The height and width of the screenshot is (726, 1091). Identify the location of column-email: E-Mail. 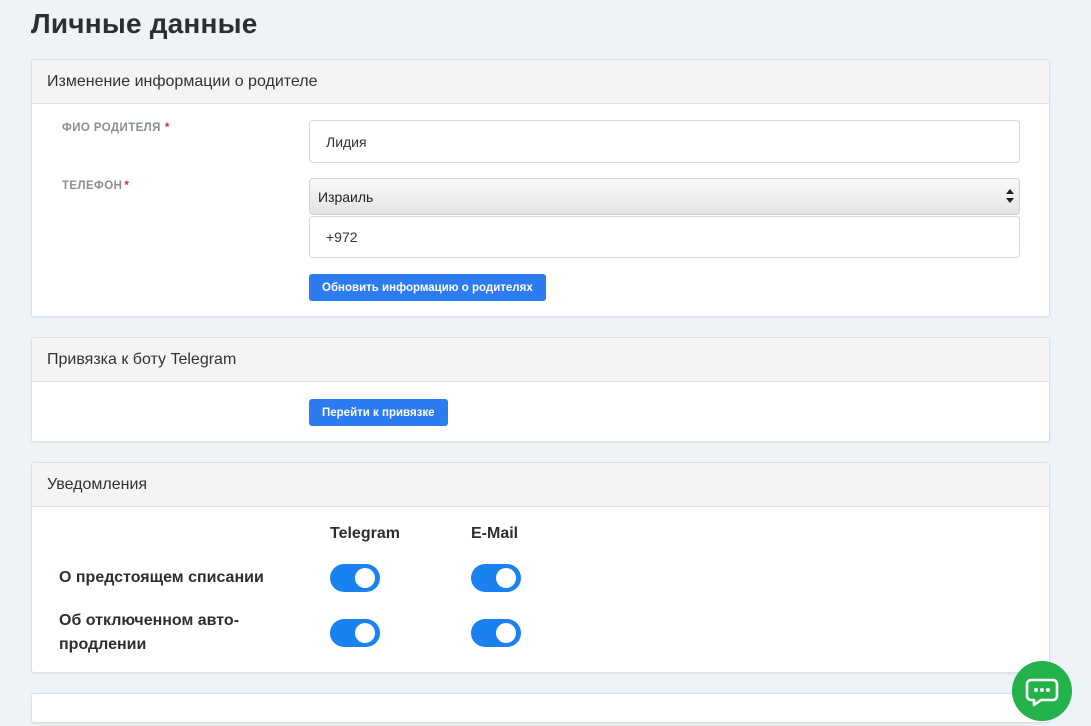
(495, 533).